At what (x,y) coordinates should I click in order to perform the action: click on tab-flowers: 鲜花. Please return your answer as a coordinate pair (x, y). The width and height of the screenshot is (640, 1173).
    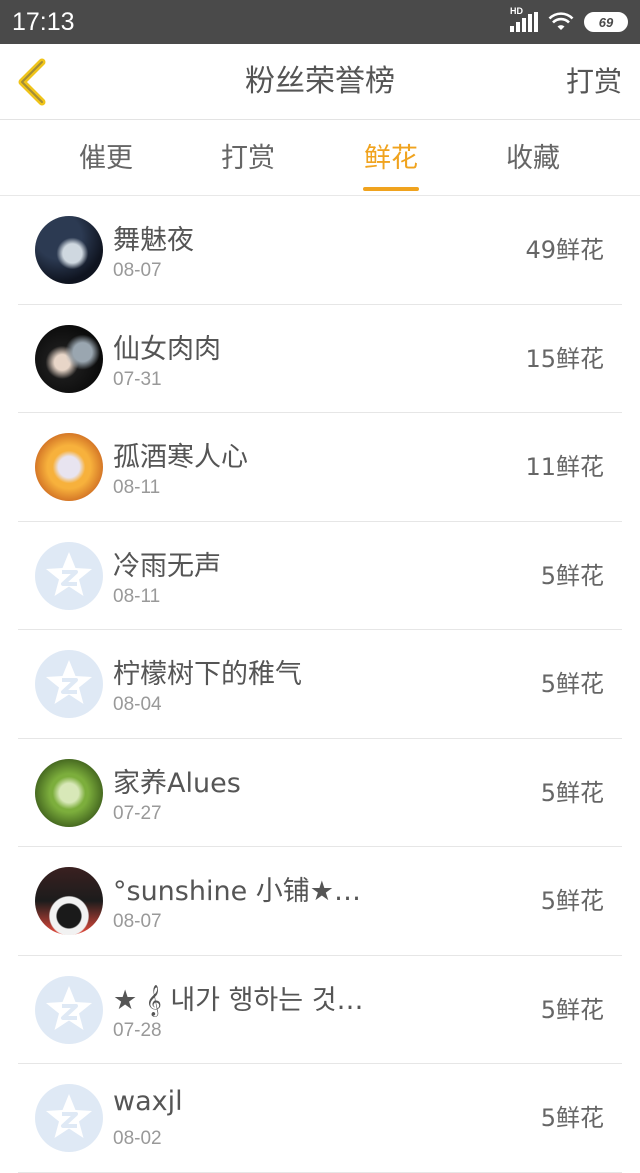
    Looking at the image, I should click on (391, 158).